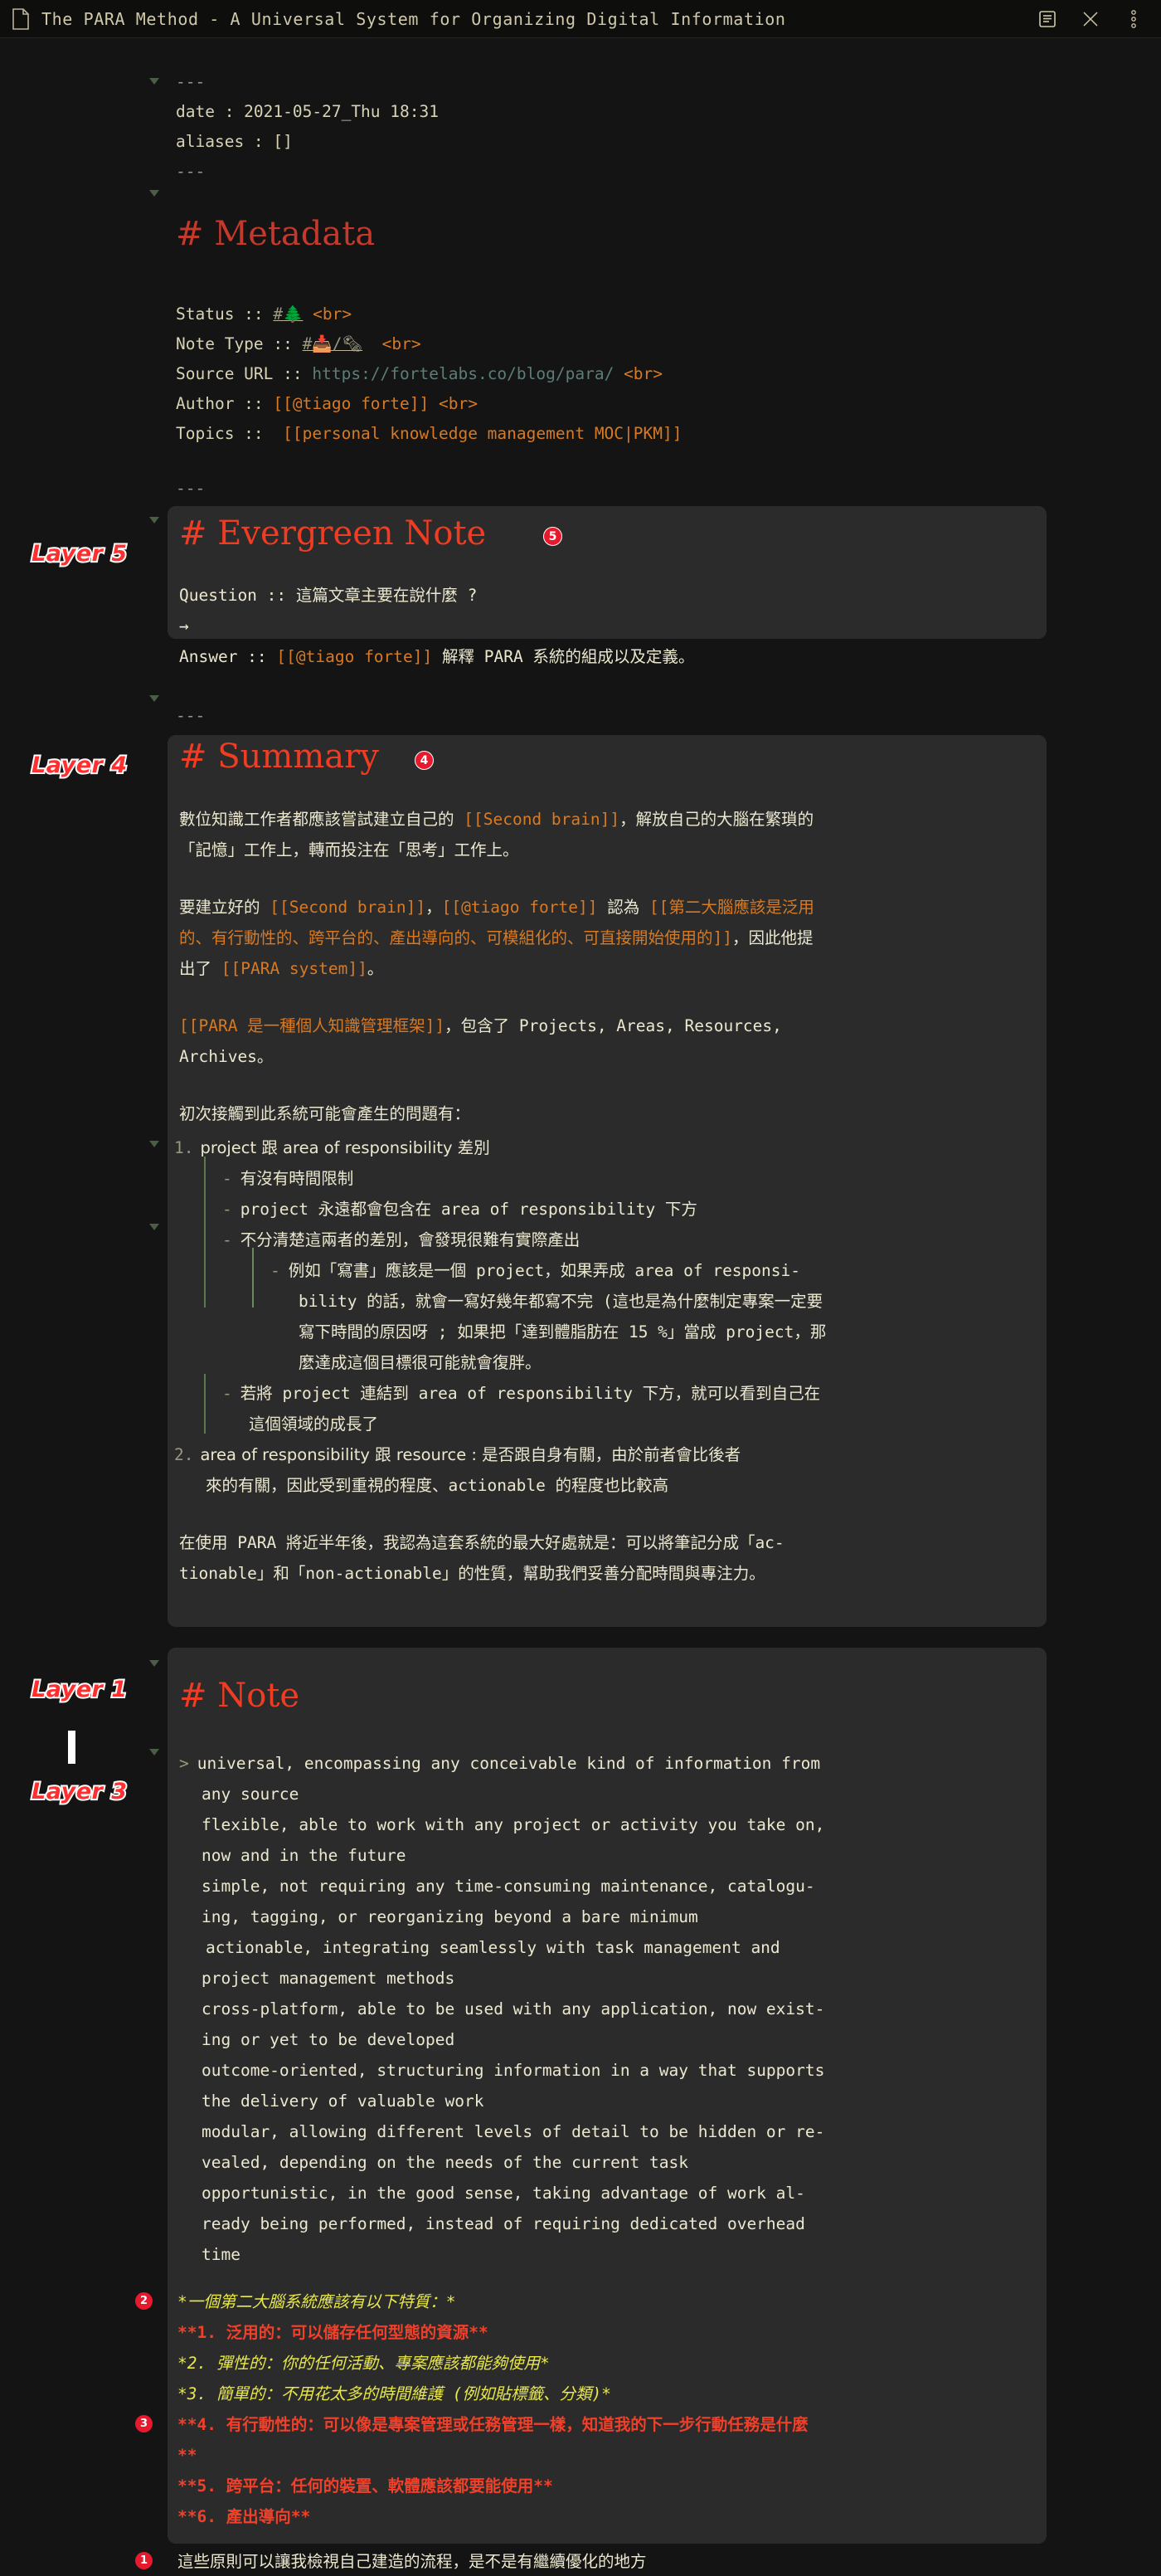  I want to click on summary-p1-link: [[Second brain]], so click(541, 819).